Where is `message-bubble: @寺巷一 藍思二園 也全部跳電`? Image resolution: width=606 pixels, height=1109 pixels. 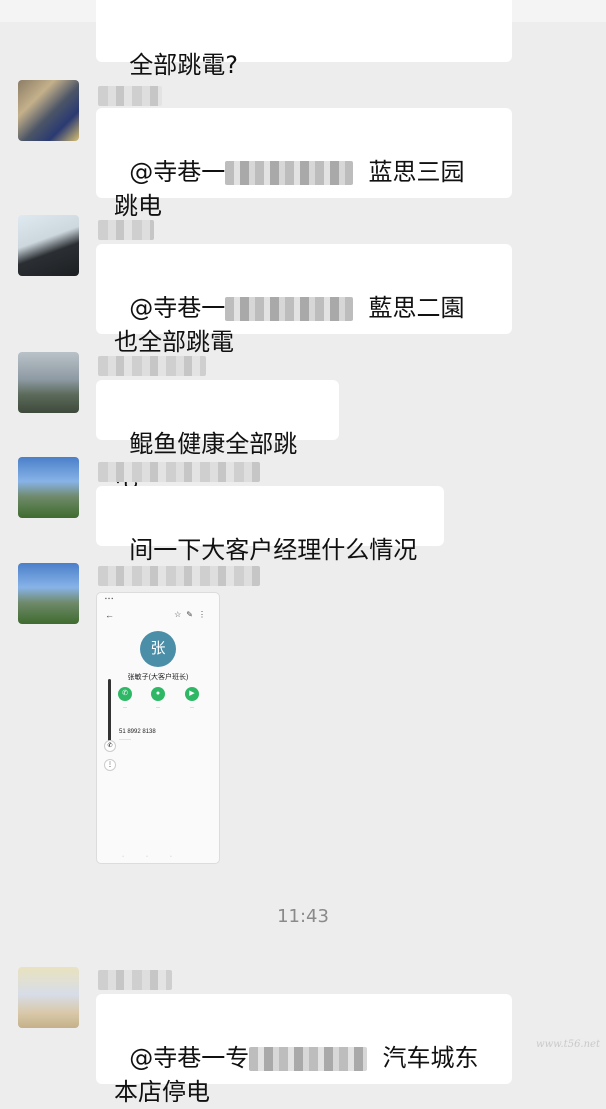 message-bubble: @寺巷一 藍思二園 也全部跳電 is located at coordinates (304, 300).